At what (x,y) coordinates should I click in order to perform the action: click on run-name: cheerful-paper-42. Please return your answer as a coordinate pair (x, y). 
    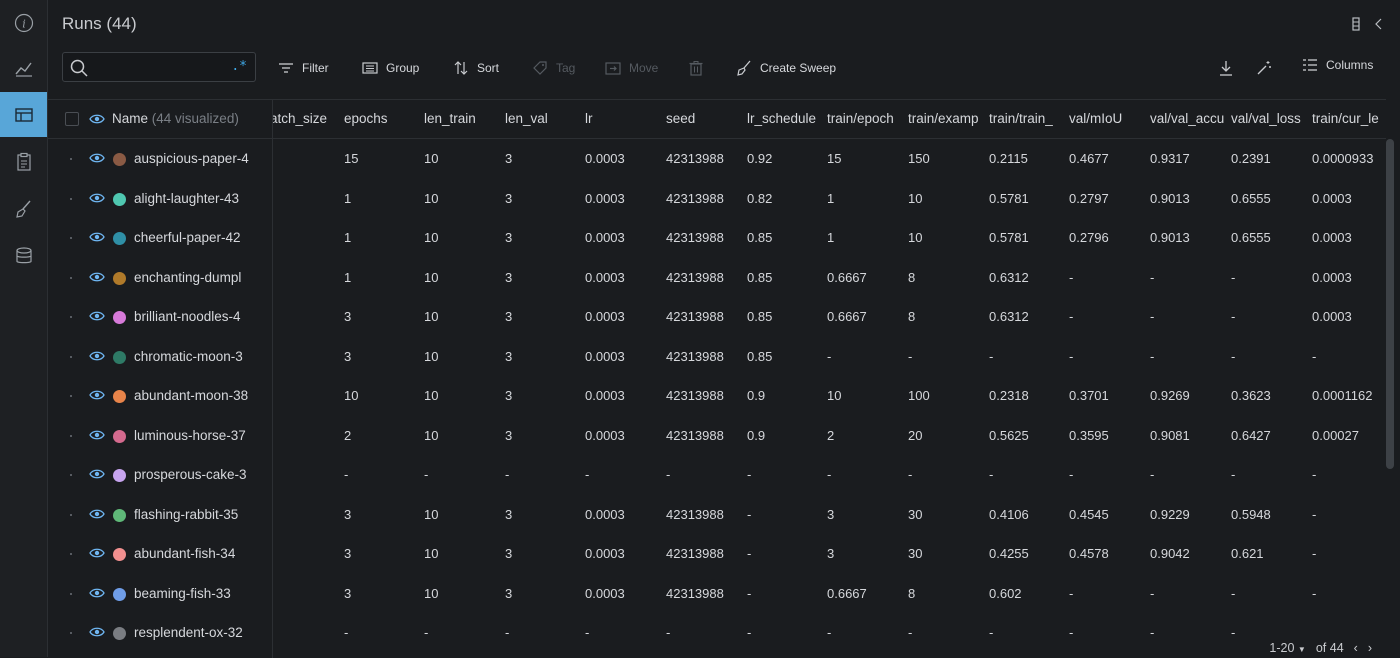
    Looking at the image, I should click on (201, 238).